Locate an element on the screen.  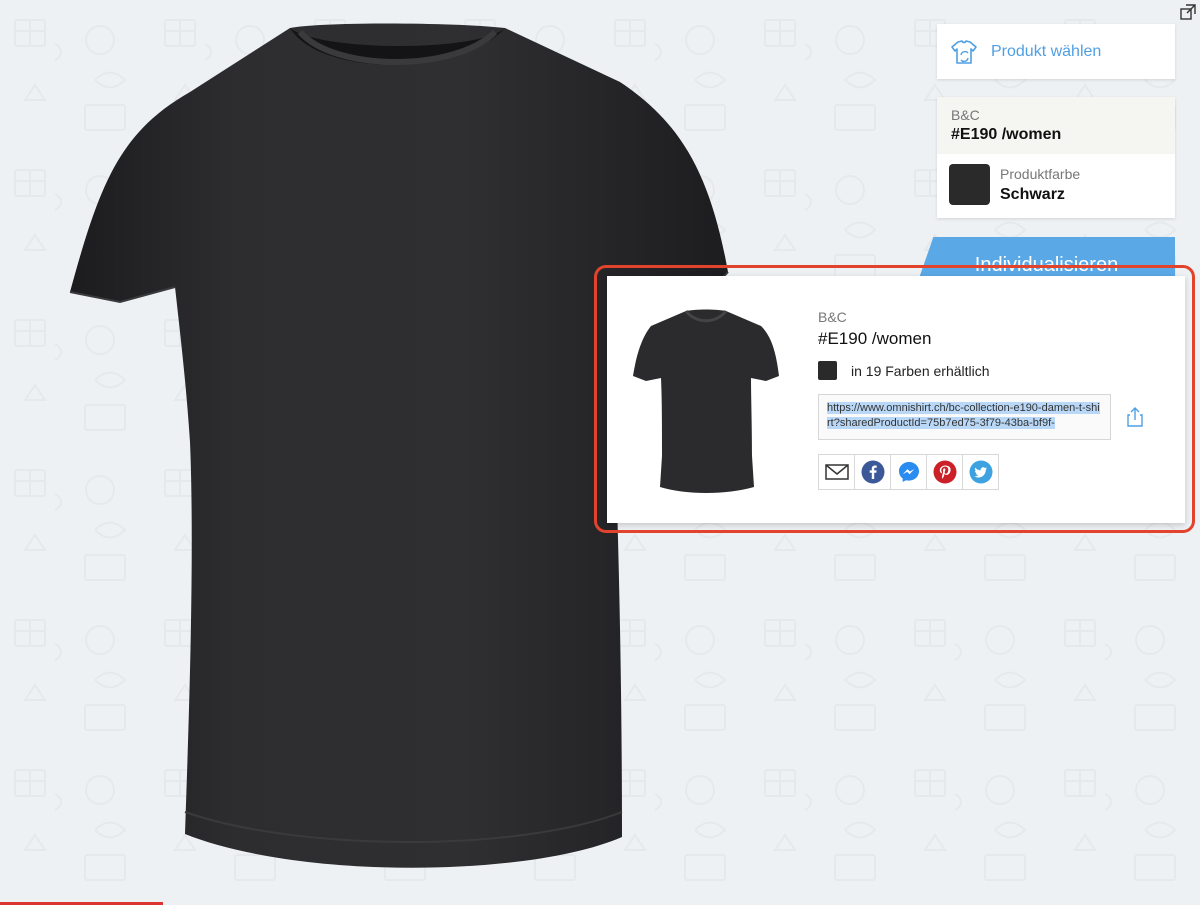
share-icon is located at coordinates (1135, 417).